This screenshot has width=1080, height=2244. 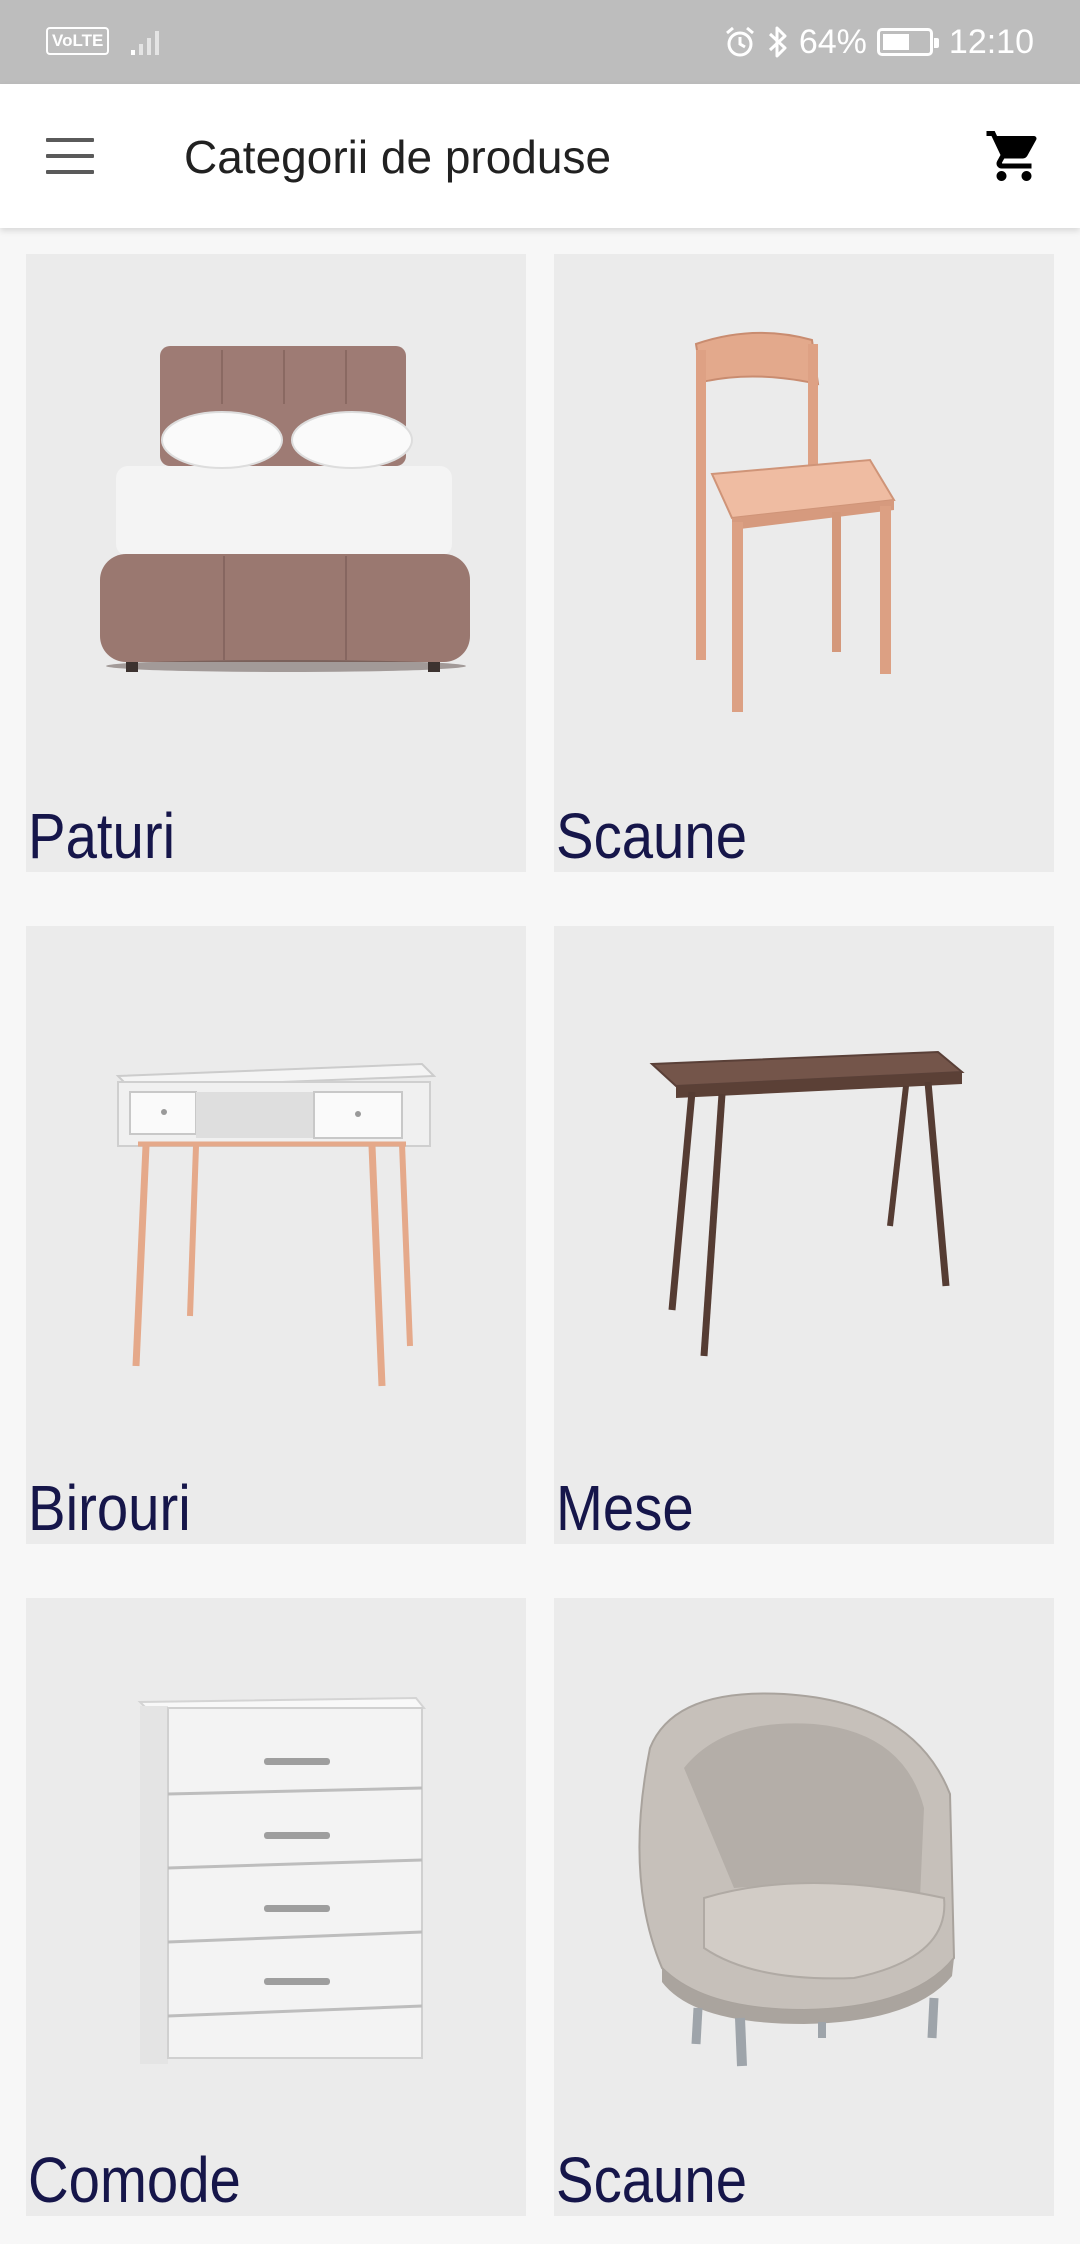 I want to click on table-image, so click(x=807, y=1203).